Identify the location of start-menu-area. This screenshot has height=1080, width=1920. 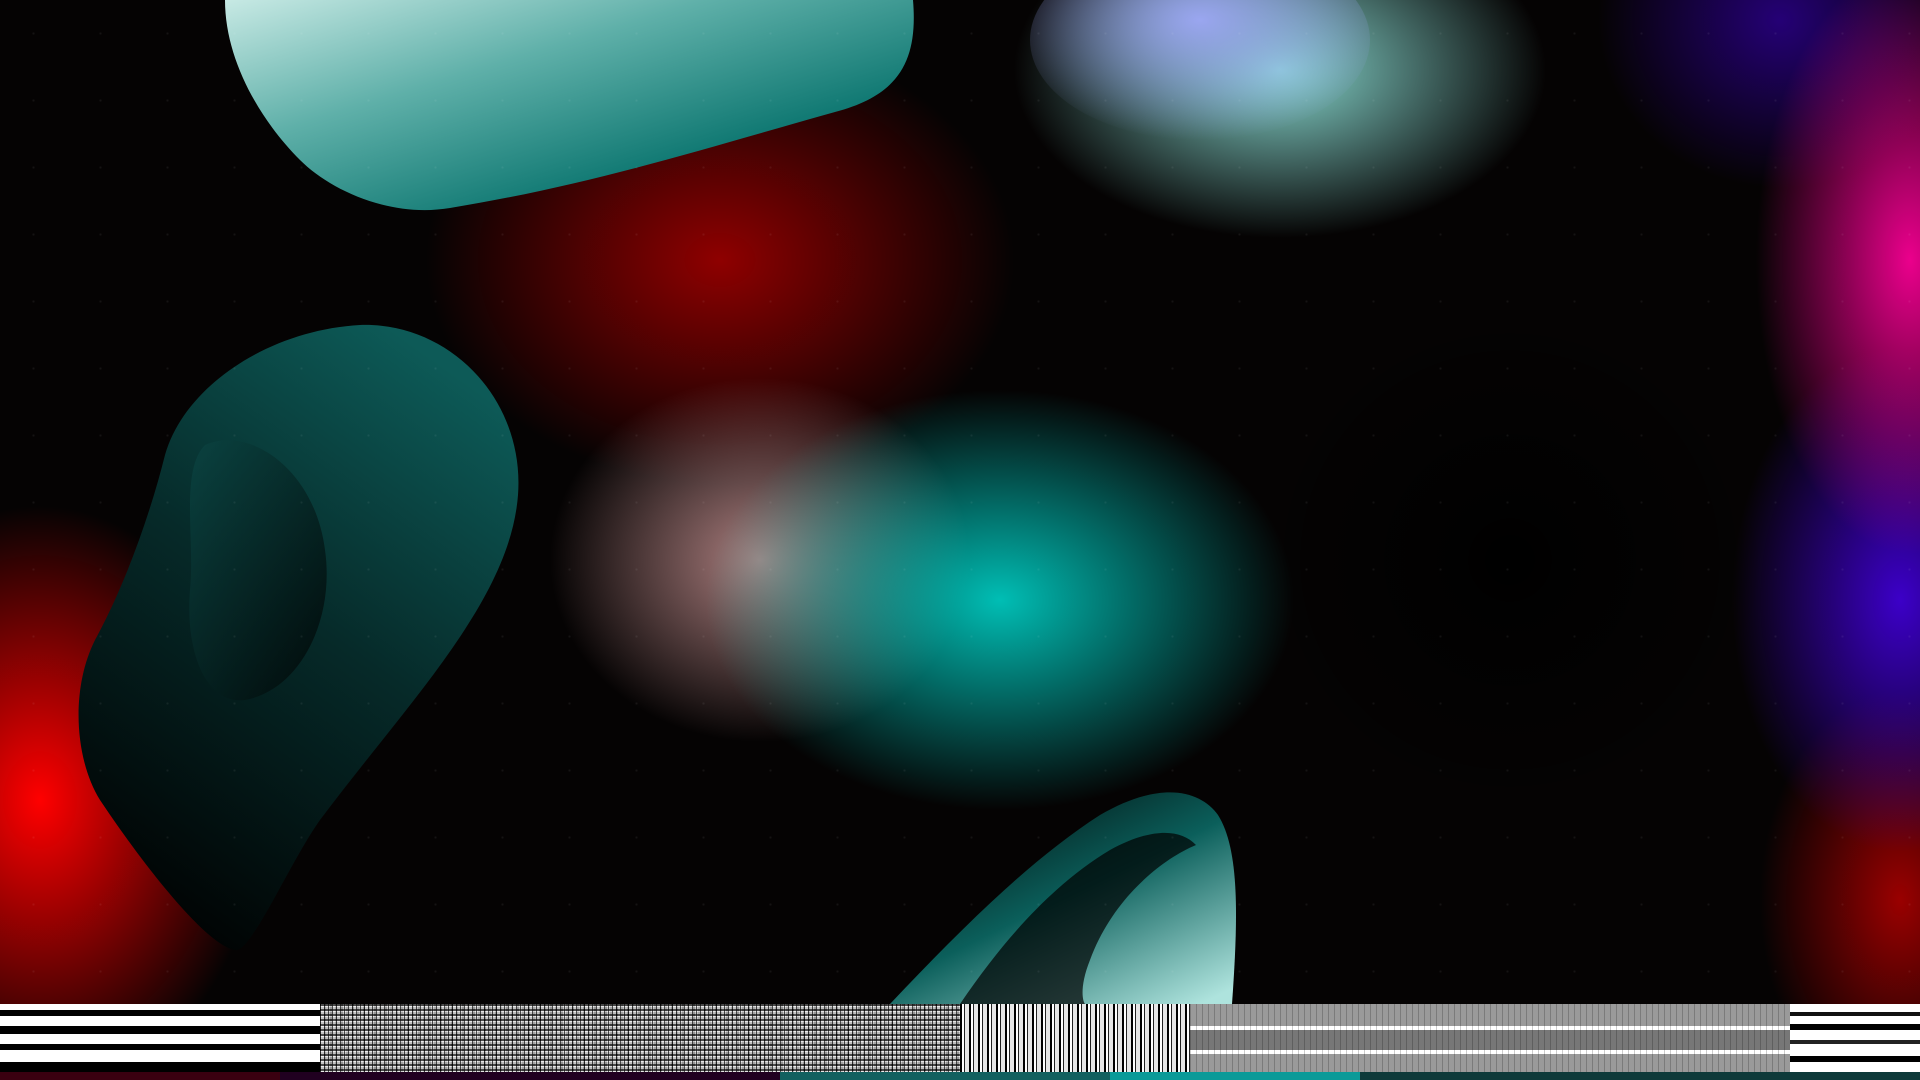
(160, 1038).